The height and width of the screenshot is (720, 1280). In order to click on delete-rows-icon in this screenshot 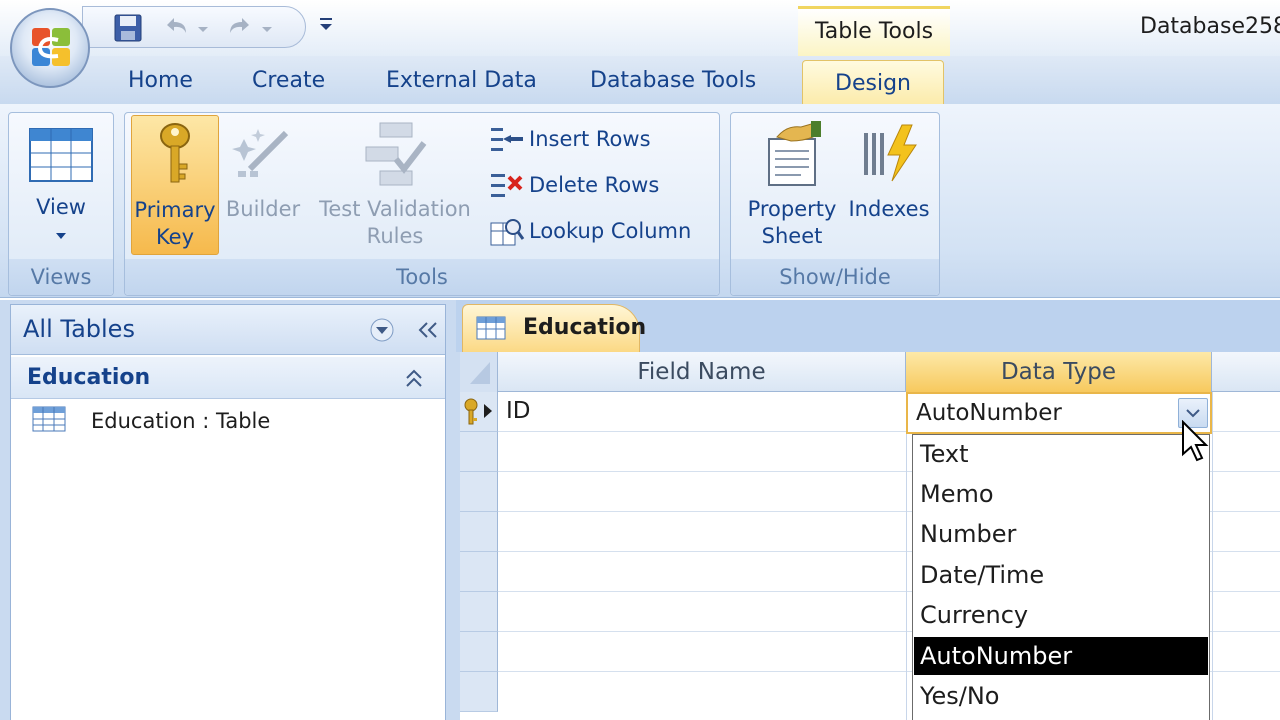, I will do `click(507, 185)`.